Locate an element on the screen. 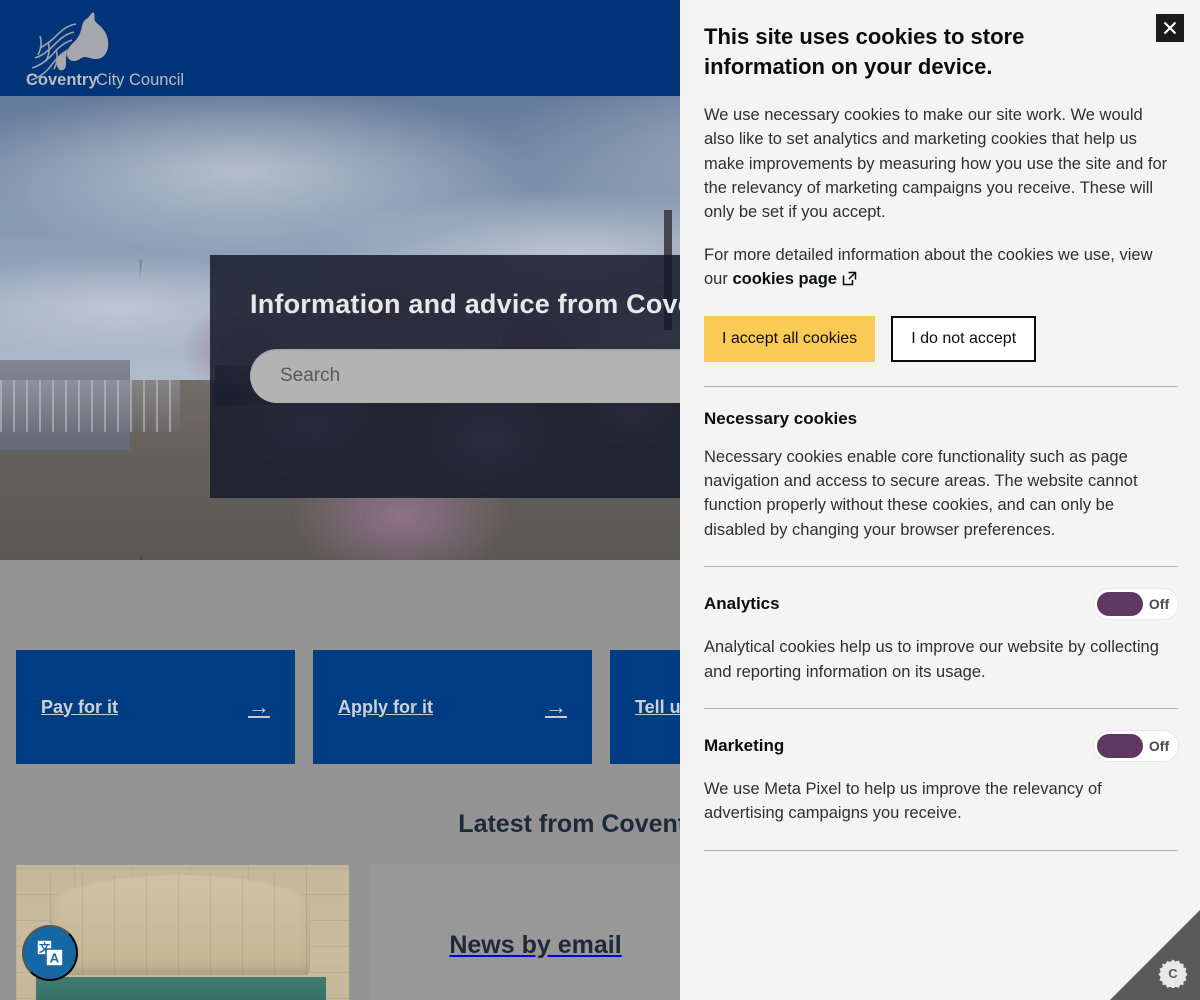 This screenshot has height=1000, width=1200. translate-icon: 文 A is located at coordinates (50, 953).